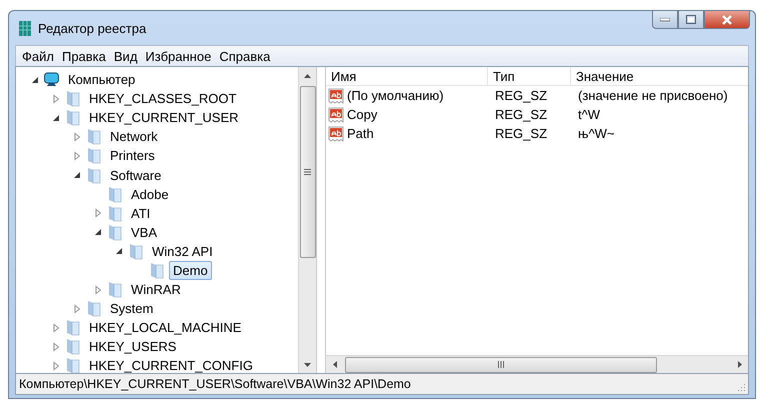 The image size is (762, 401). What do you see at coordinates (407, 76) in the screenshot?
I see `column-header: Имя` at bounding box center [407, 76].